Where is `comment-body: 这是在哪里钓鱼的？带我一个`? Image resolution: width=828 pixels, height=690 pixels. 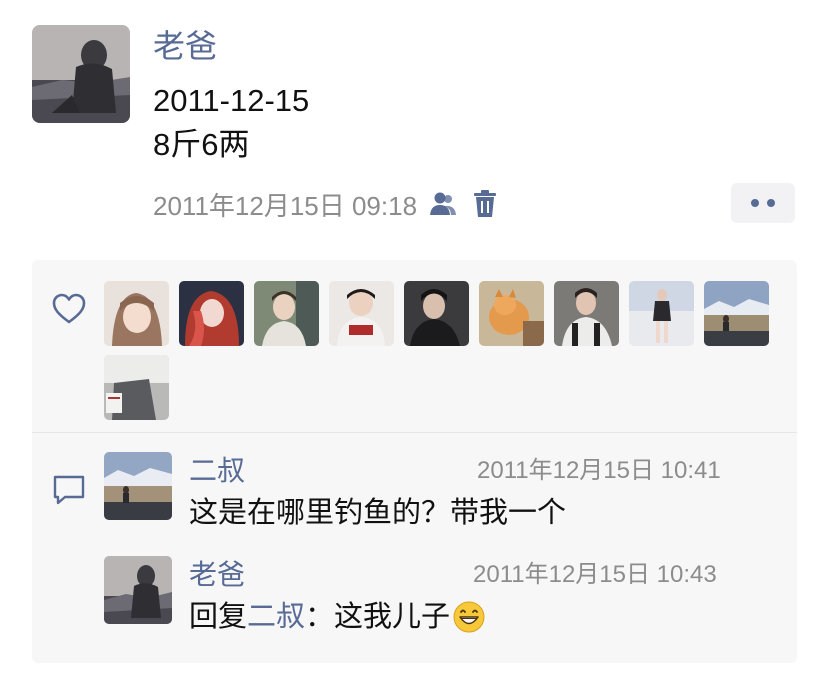 comment-body: 这是在哪里钓鱼的？带我一个 is located at coordinates (378, 513).